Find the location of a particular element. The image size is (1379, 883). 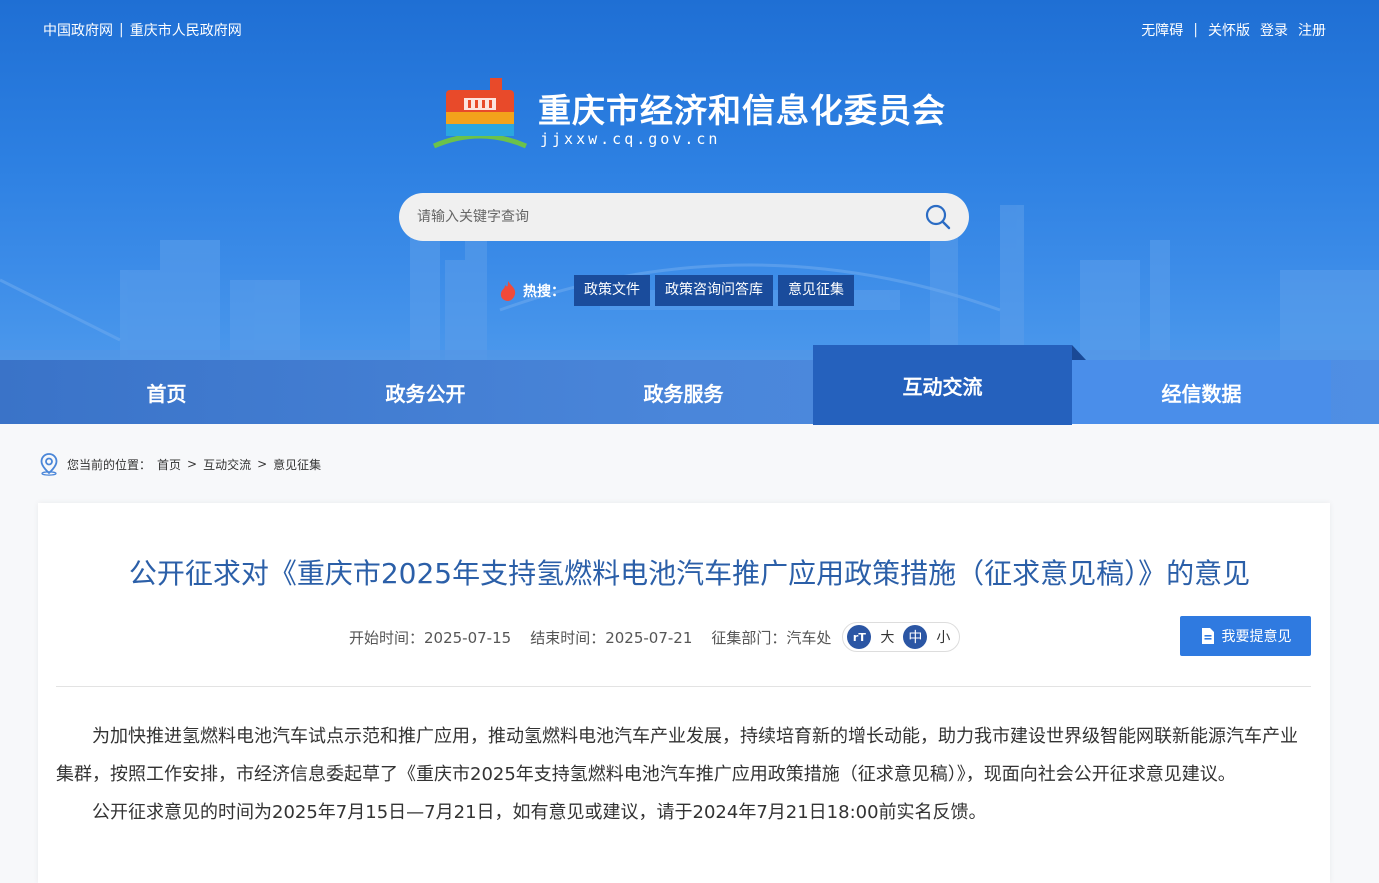

hot-search-label: 热搜： is located at coordinates (544, 291).